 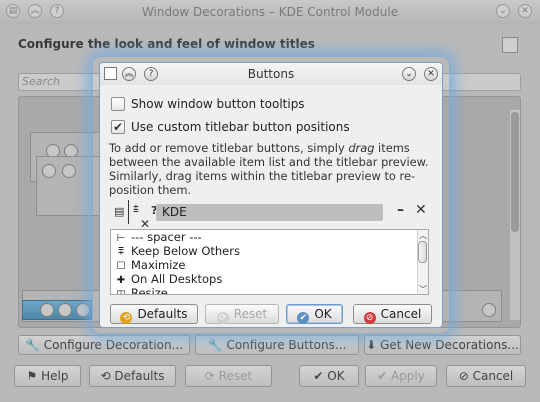 I want to click on custom-positions-label: Use custom titlebar button positions, so click(x=240, y=127).